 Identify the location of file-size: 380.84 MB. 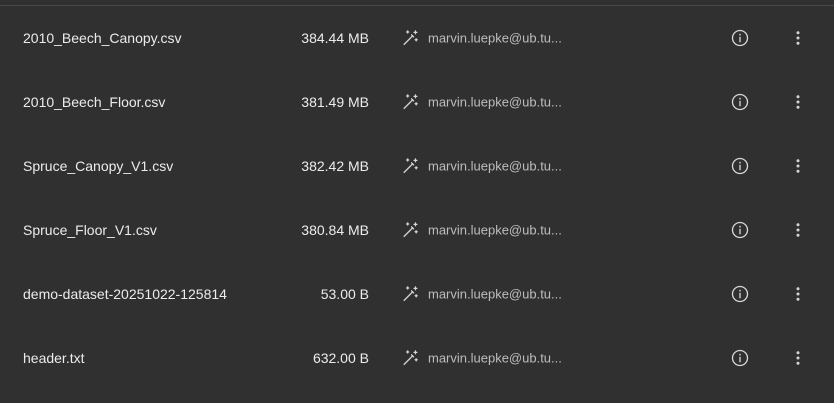
(335, 230).